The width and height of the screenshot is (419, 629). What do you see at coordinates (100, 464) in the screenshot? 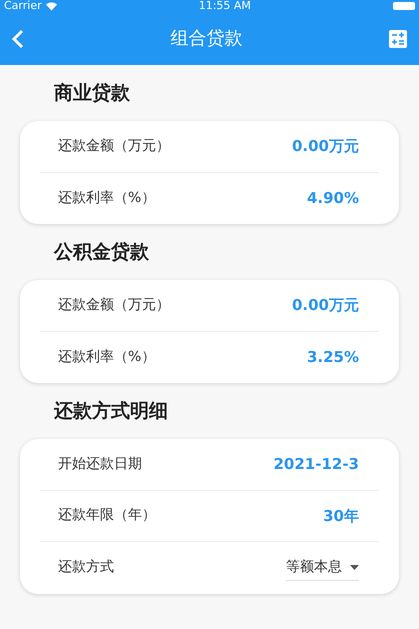
I see `field-label: 开始还款日期` at bounding box center [100, 464].